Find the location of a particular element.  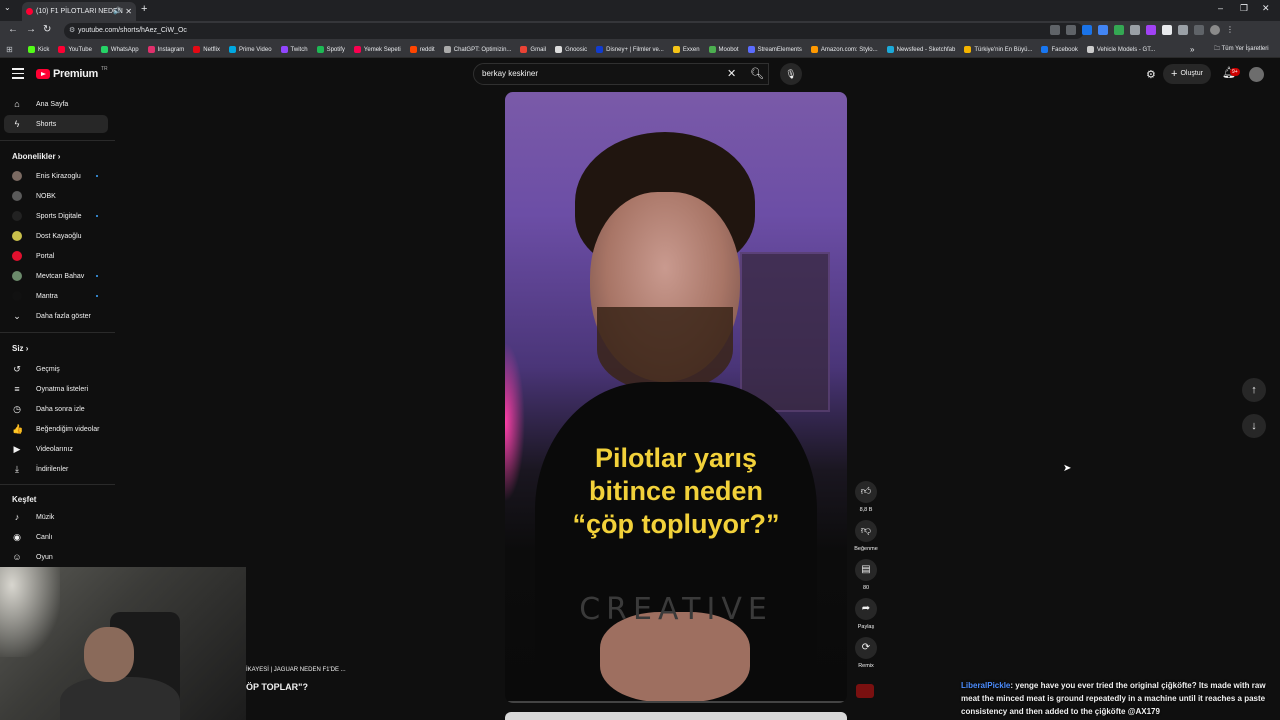

browser-menu-icon: ⋮ is located at coordinates (1230, 30).